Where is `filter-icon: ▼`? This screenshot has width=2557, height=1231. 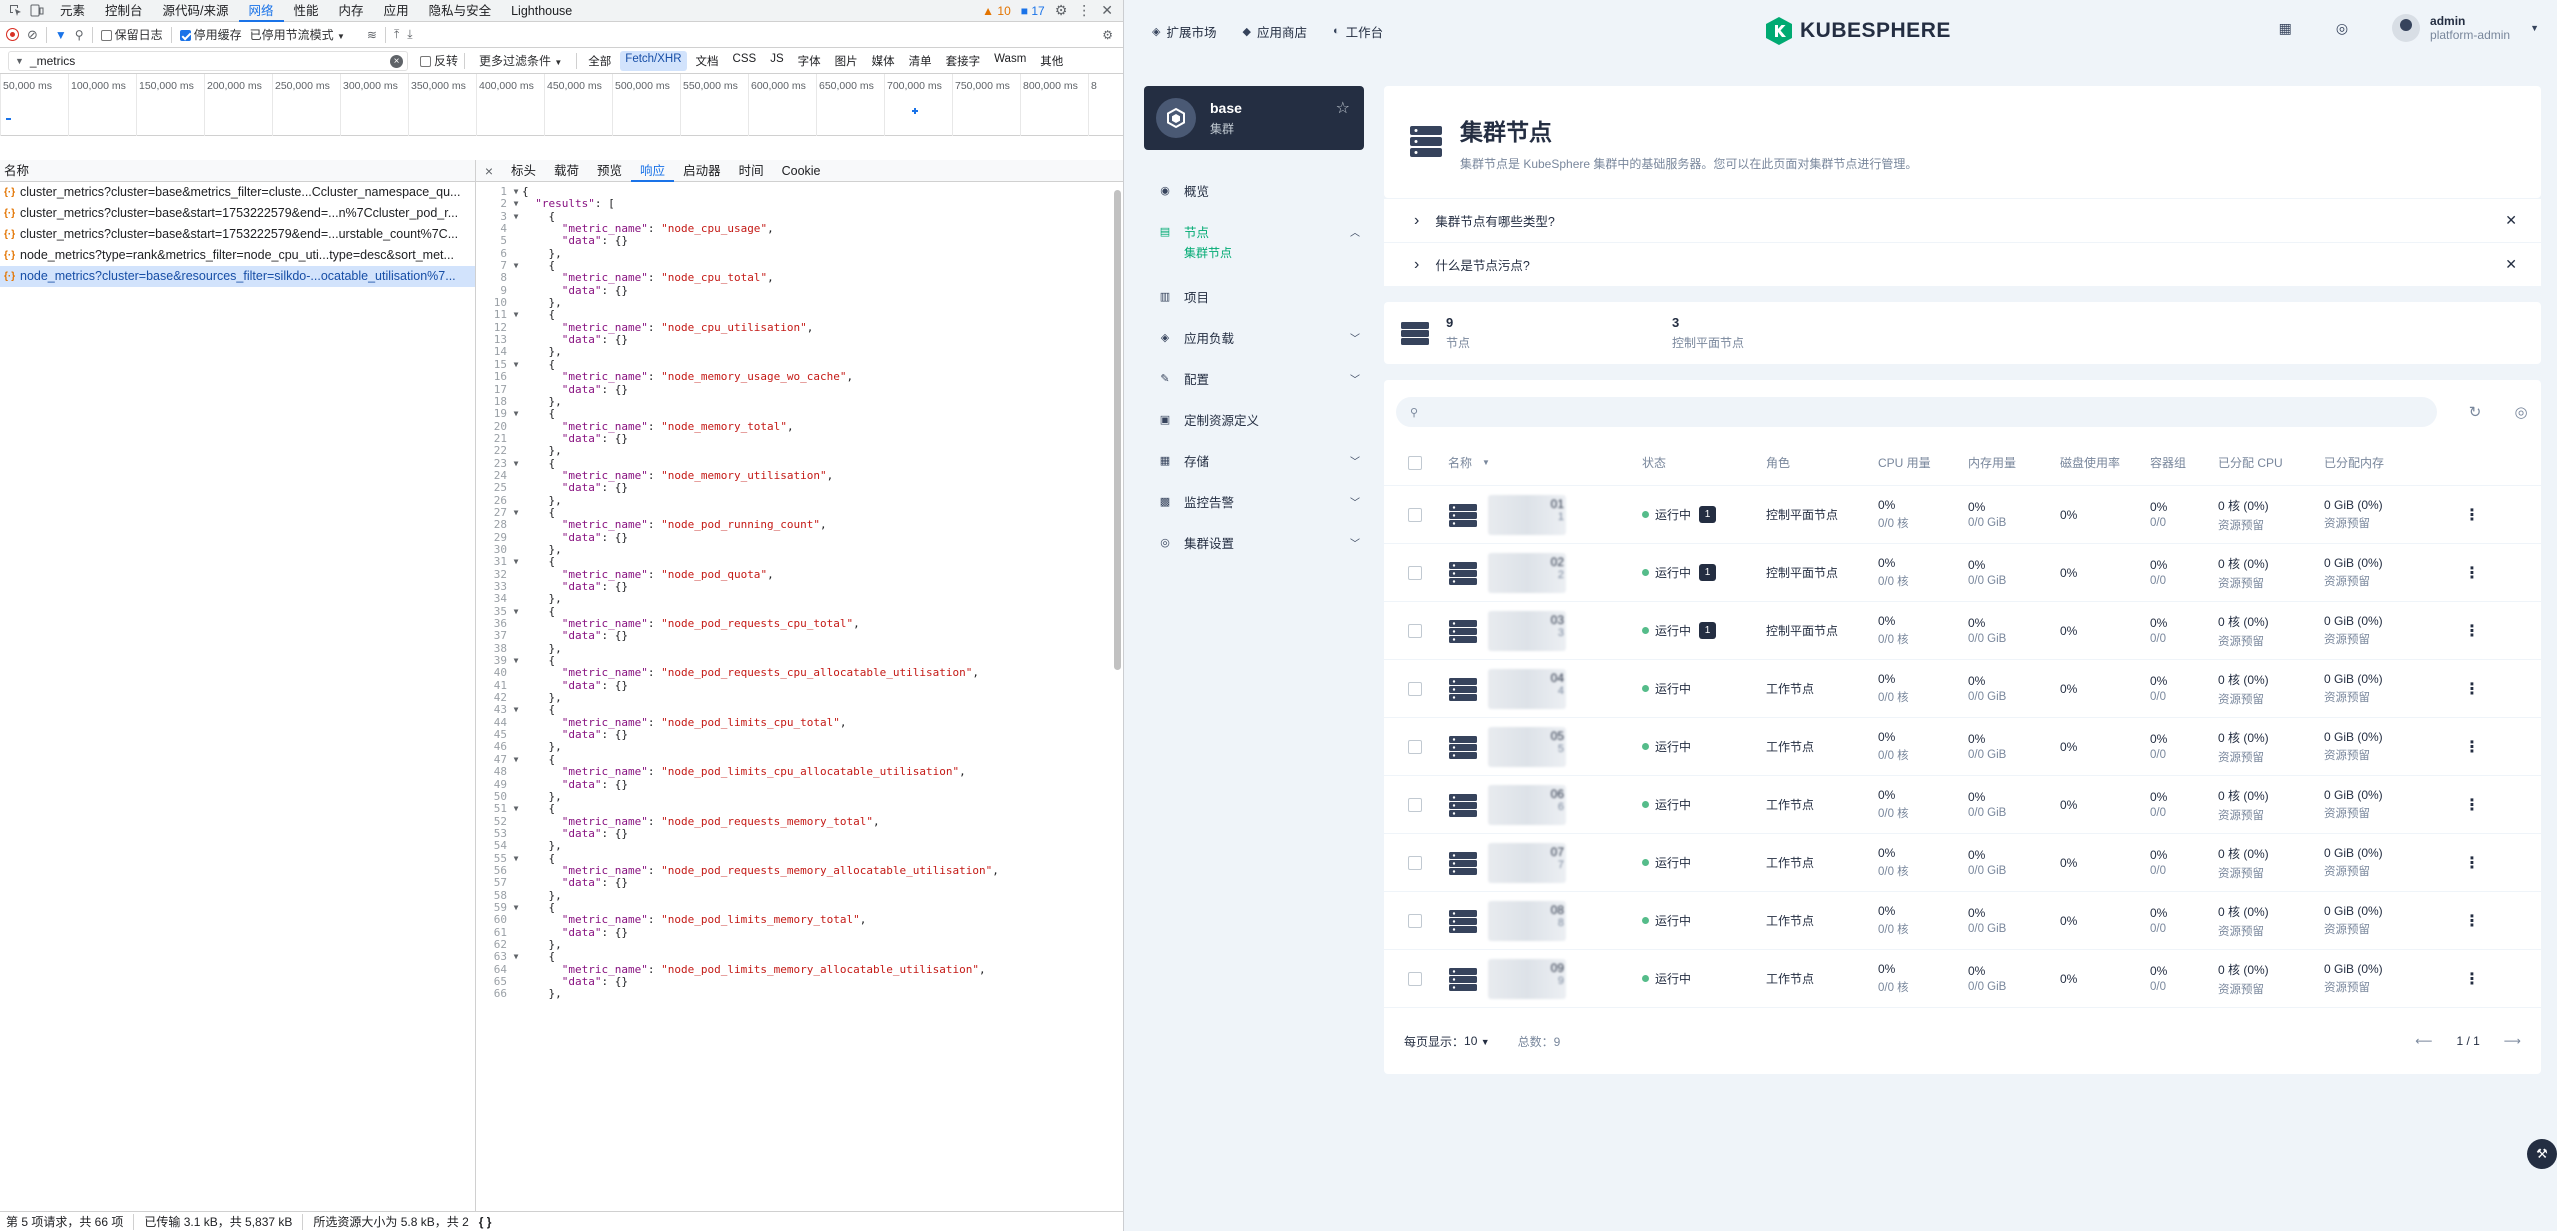
filter-icon: ▼ is located at coordinates (61, 35).